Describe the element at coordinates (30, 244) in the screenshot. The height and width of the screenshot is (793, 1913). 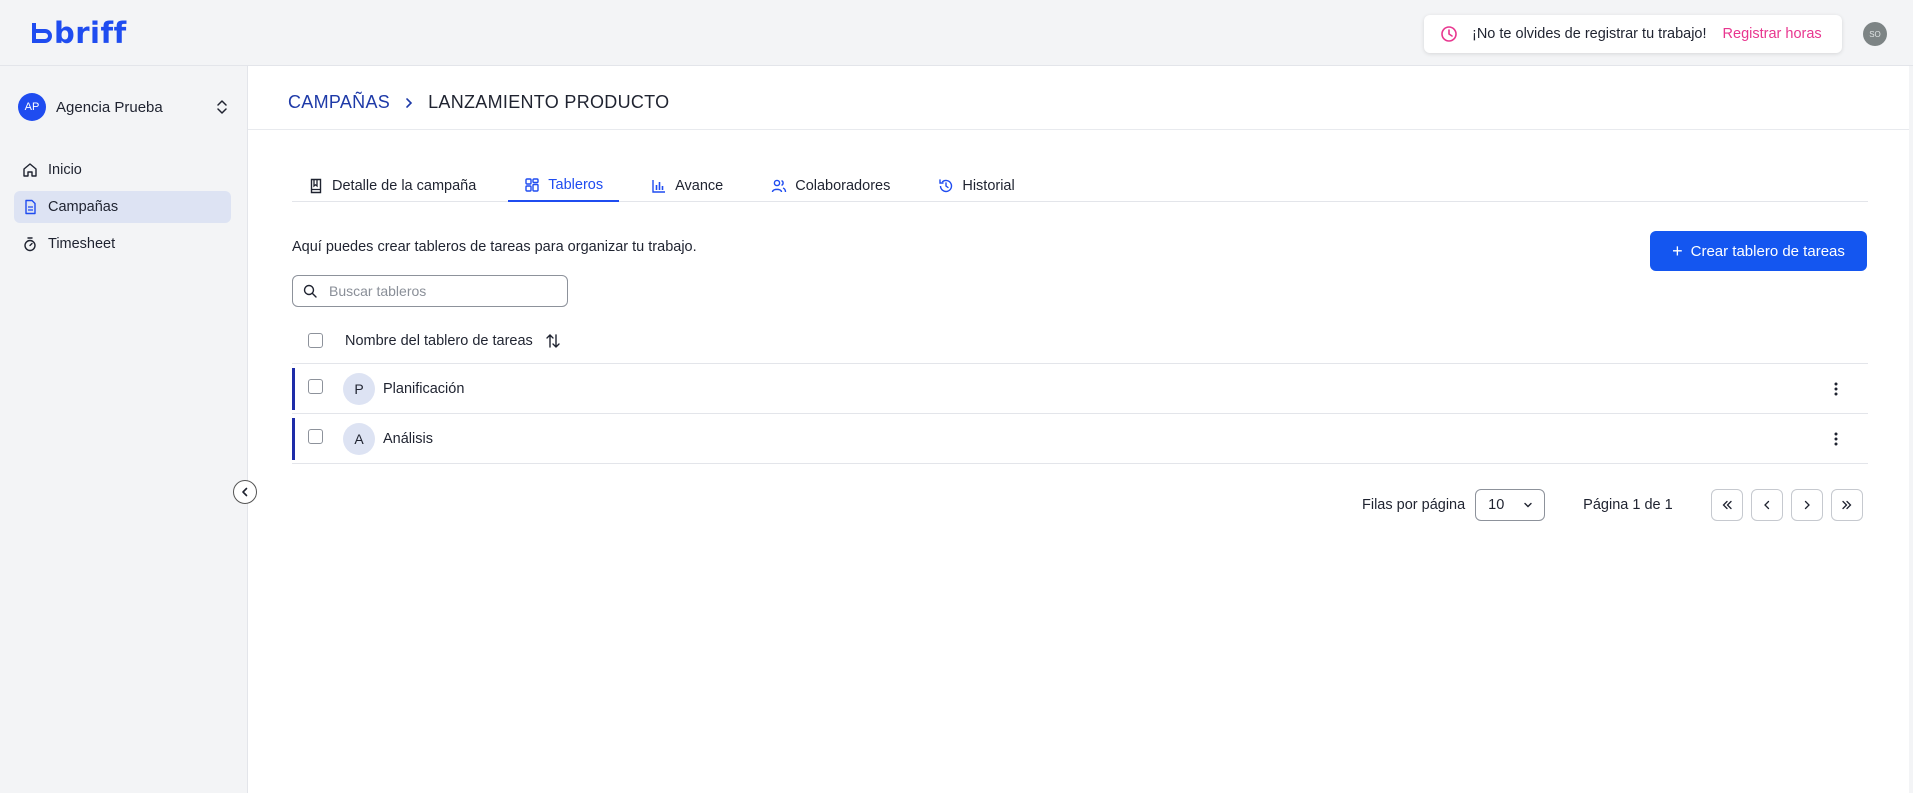
I see `stopwatch-icon` at that location.